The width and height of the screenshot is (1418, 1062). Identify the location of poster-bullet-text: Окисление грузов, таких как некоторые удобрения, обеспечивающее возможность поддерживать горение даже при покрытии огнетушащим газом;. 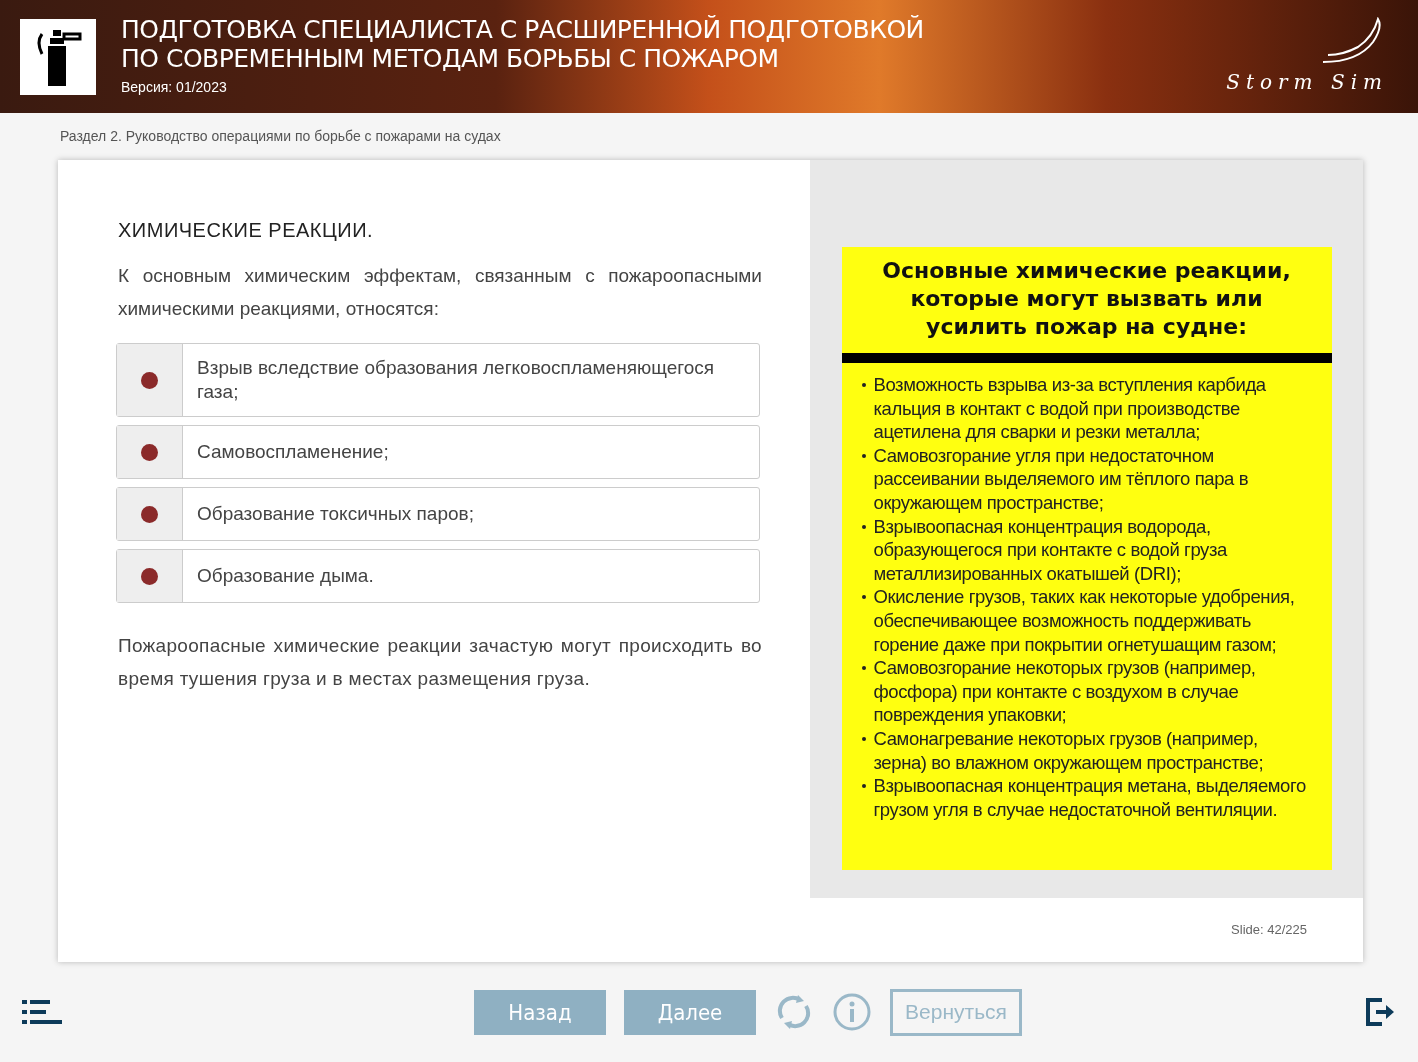
(1084, 621).